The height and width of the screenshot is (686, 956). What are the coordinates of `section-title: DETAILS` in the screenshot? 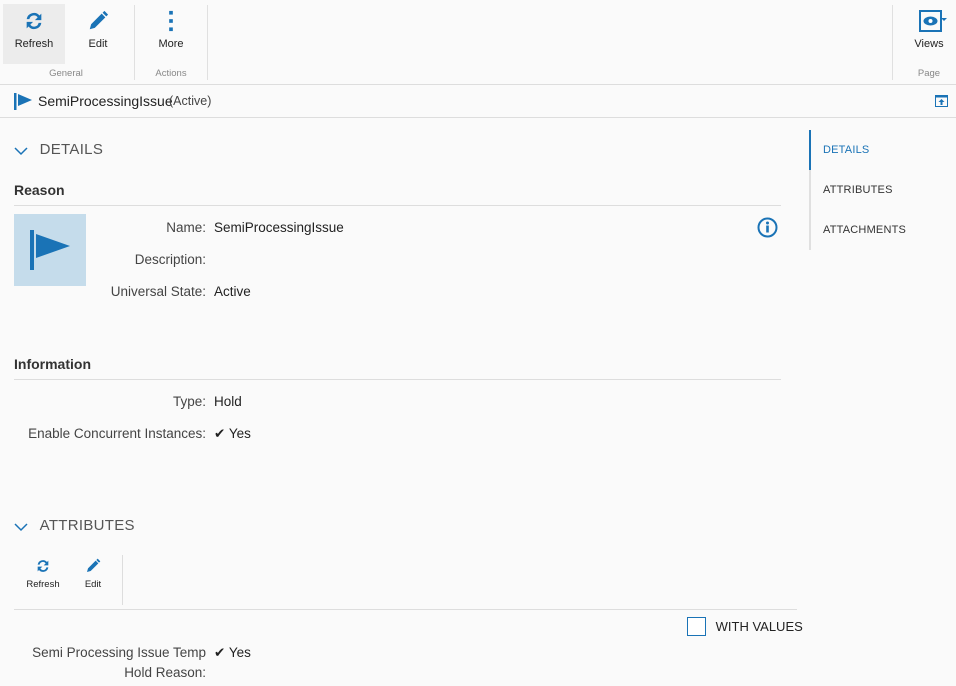 It's located at (71, 149).